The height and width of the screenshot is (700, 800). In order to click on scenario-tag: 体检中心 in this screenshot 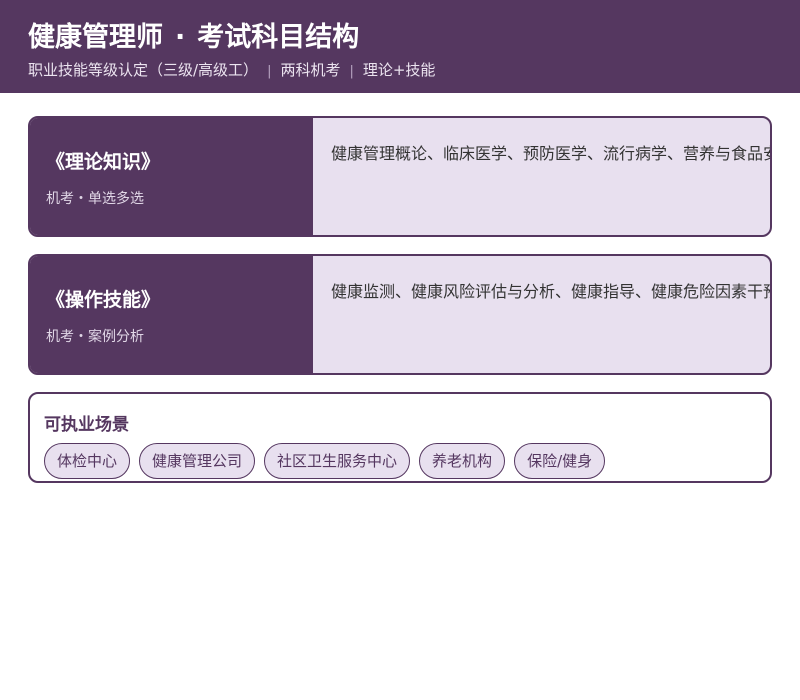, I will do `click(87, 461)`.